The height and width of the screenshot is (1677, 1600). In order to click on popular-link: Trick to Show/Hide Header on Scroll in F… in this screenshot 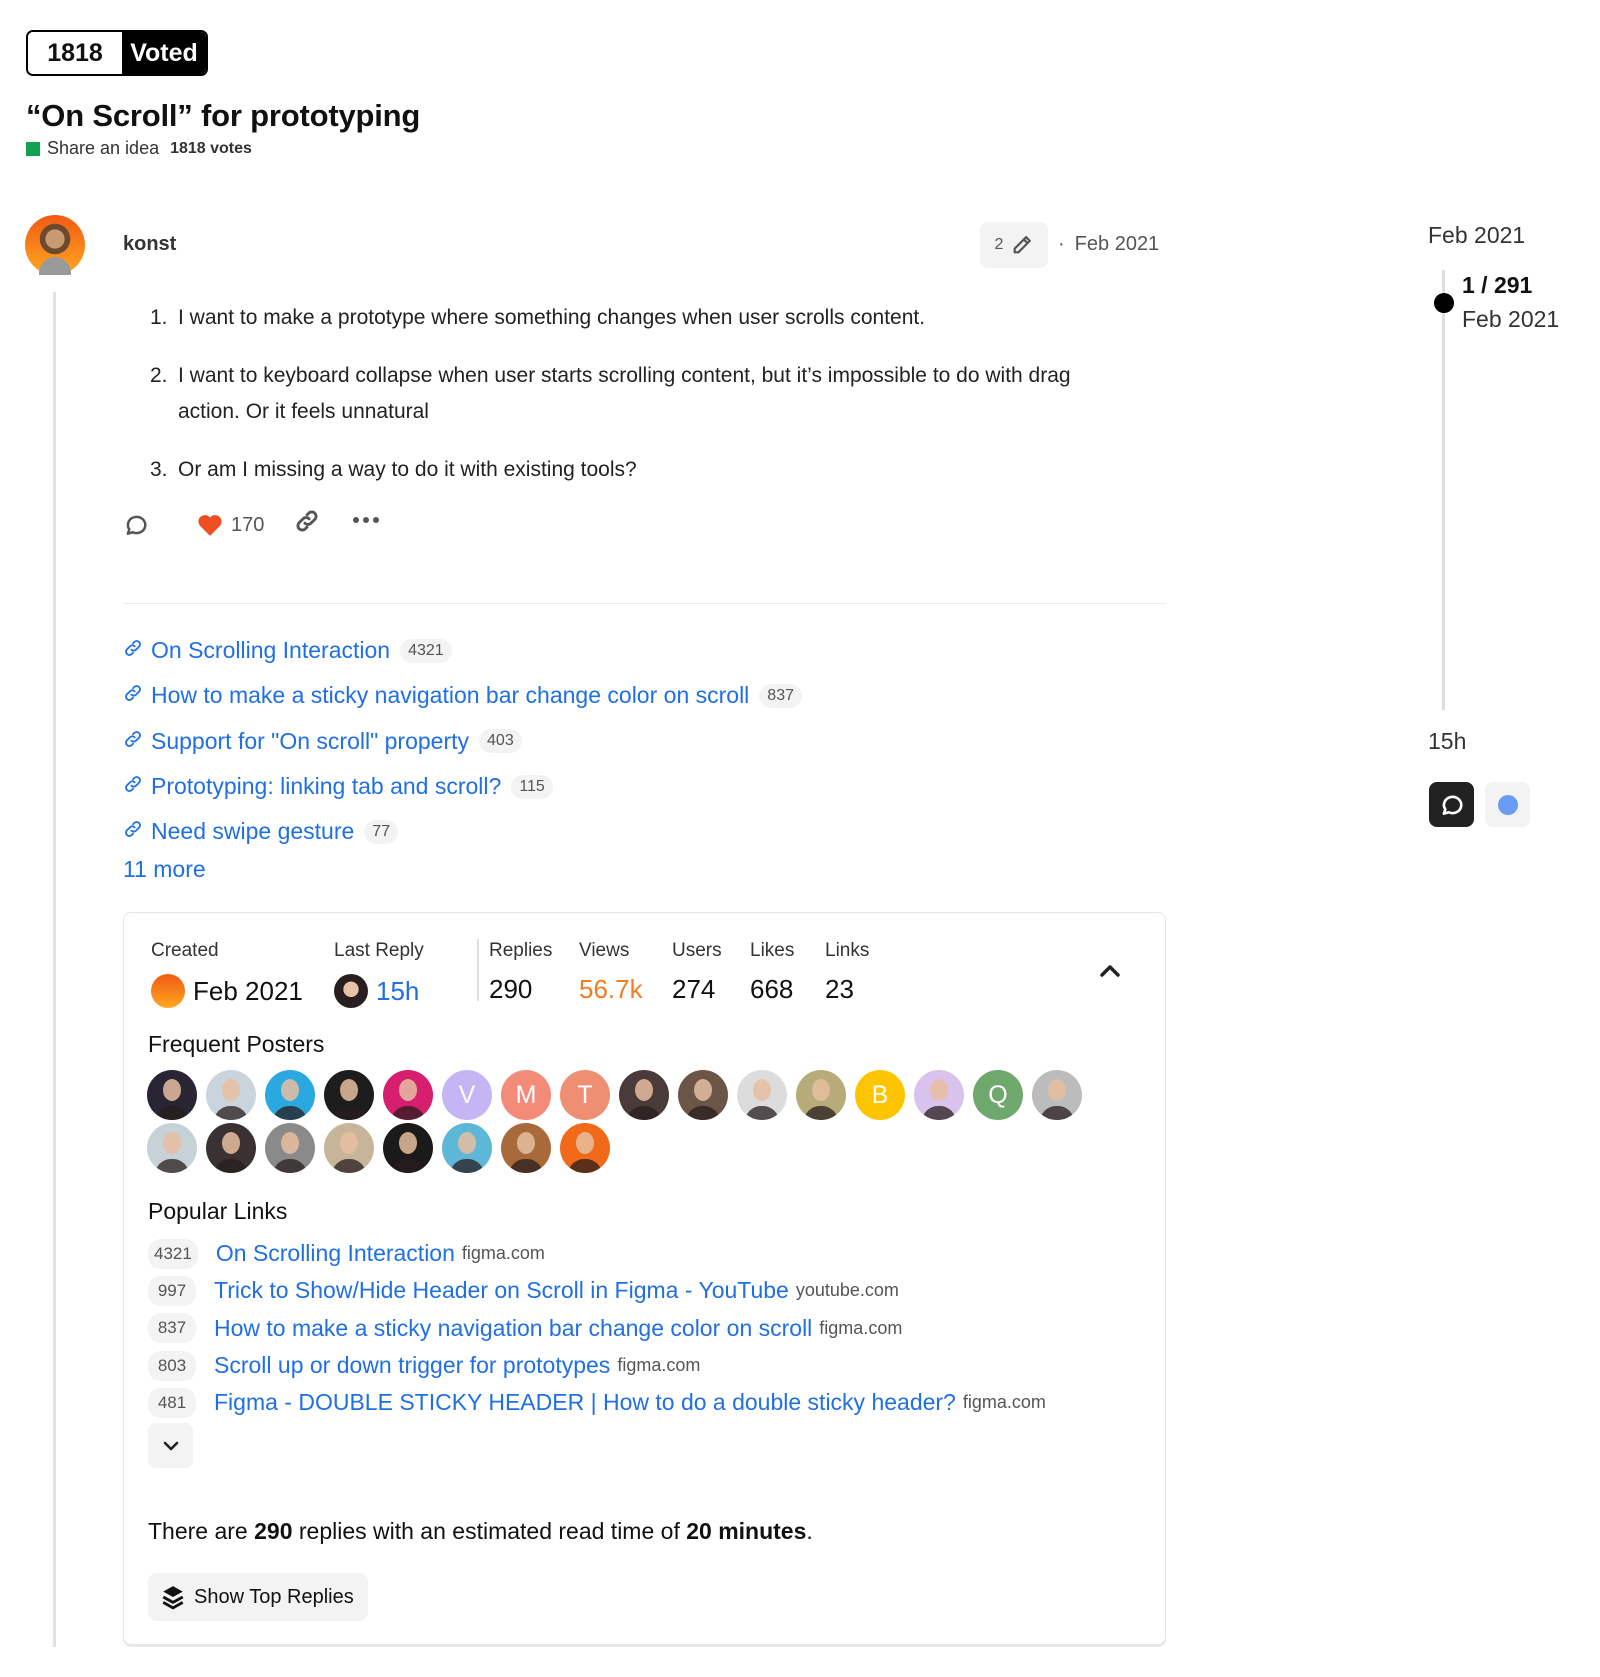, I will do `click(501, 1290)`.